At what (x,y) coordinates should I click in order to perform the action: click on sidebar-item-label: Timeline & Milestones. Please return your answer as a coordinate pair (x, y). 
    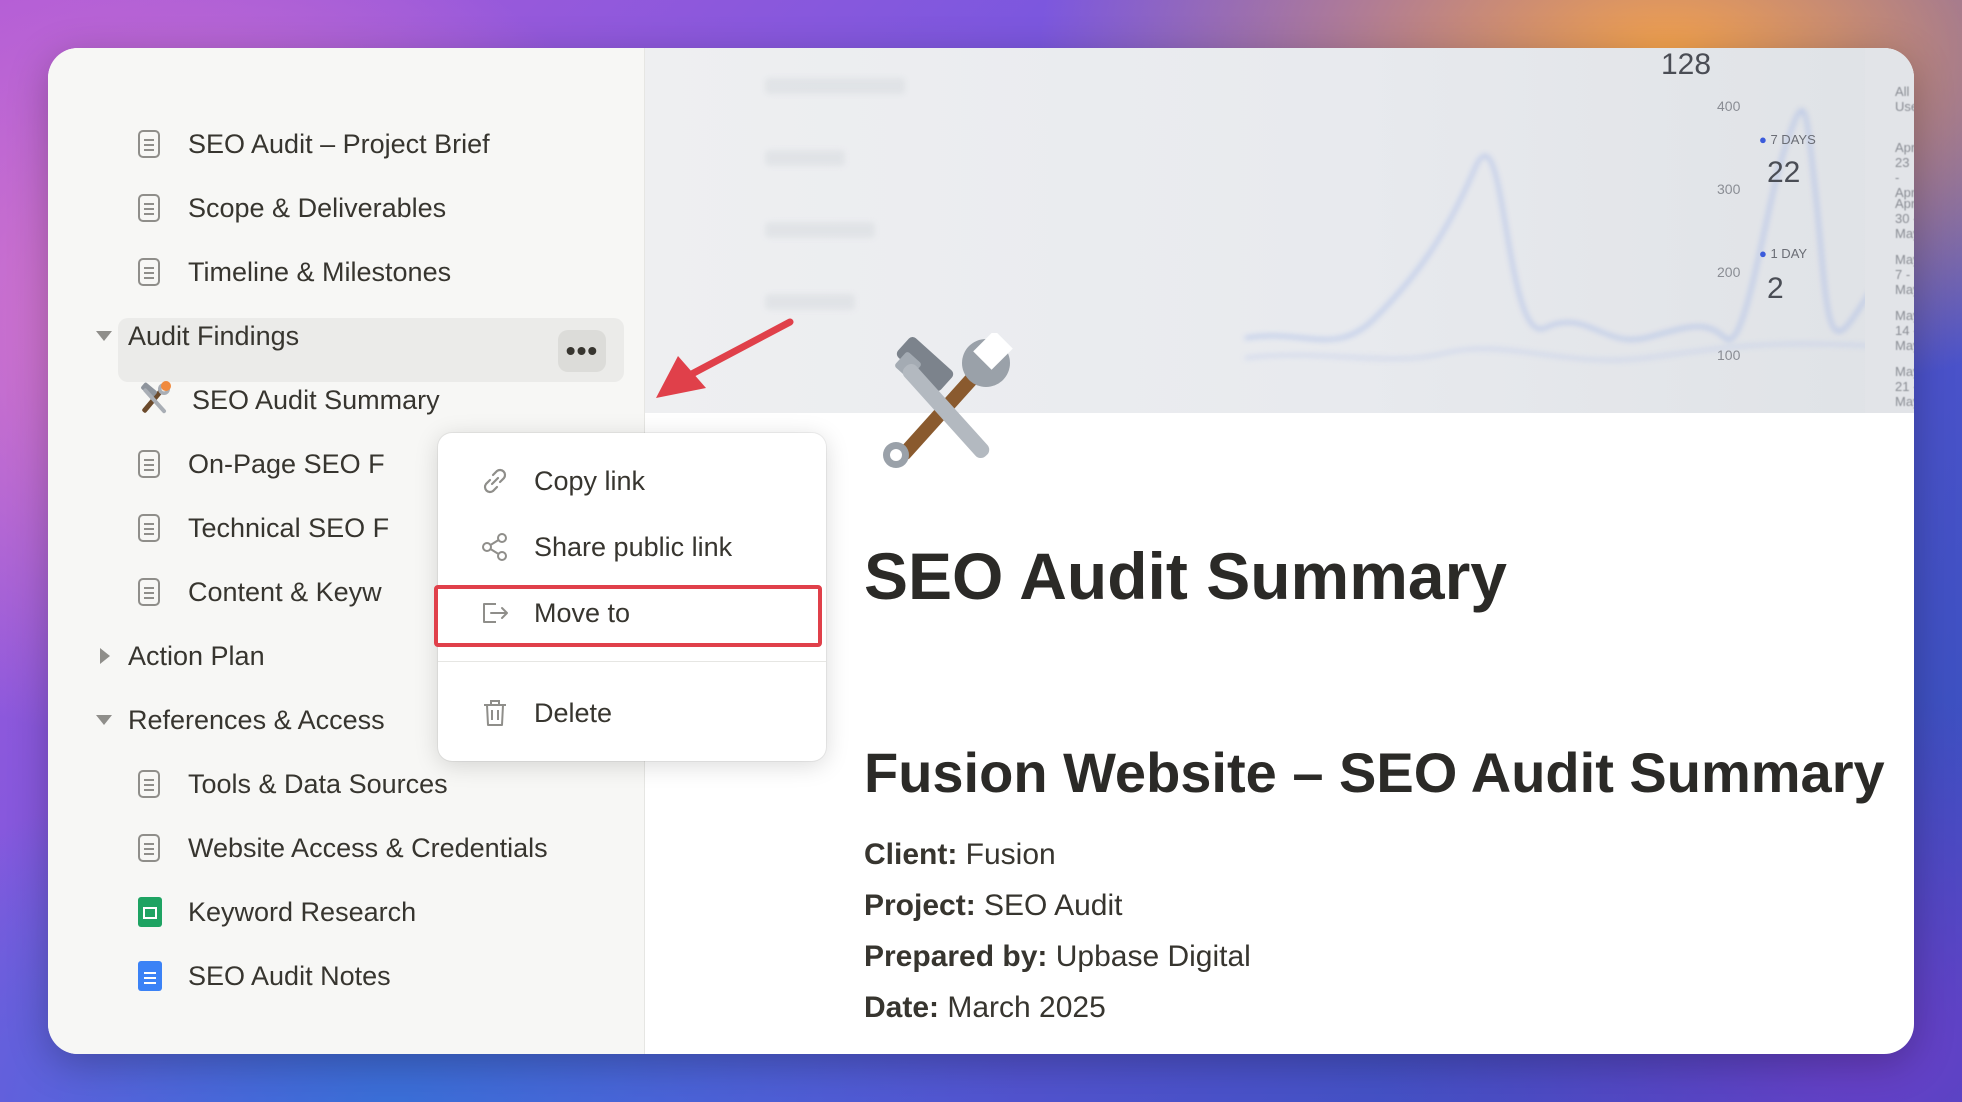
    Looking at the image, I should click on (320, 271).